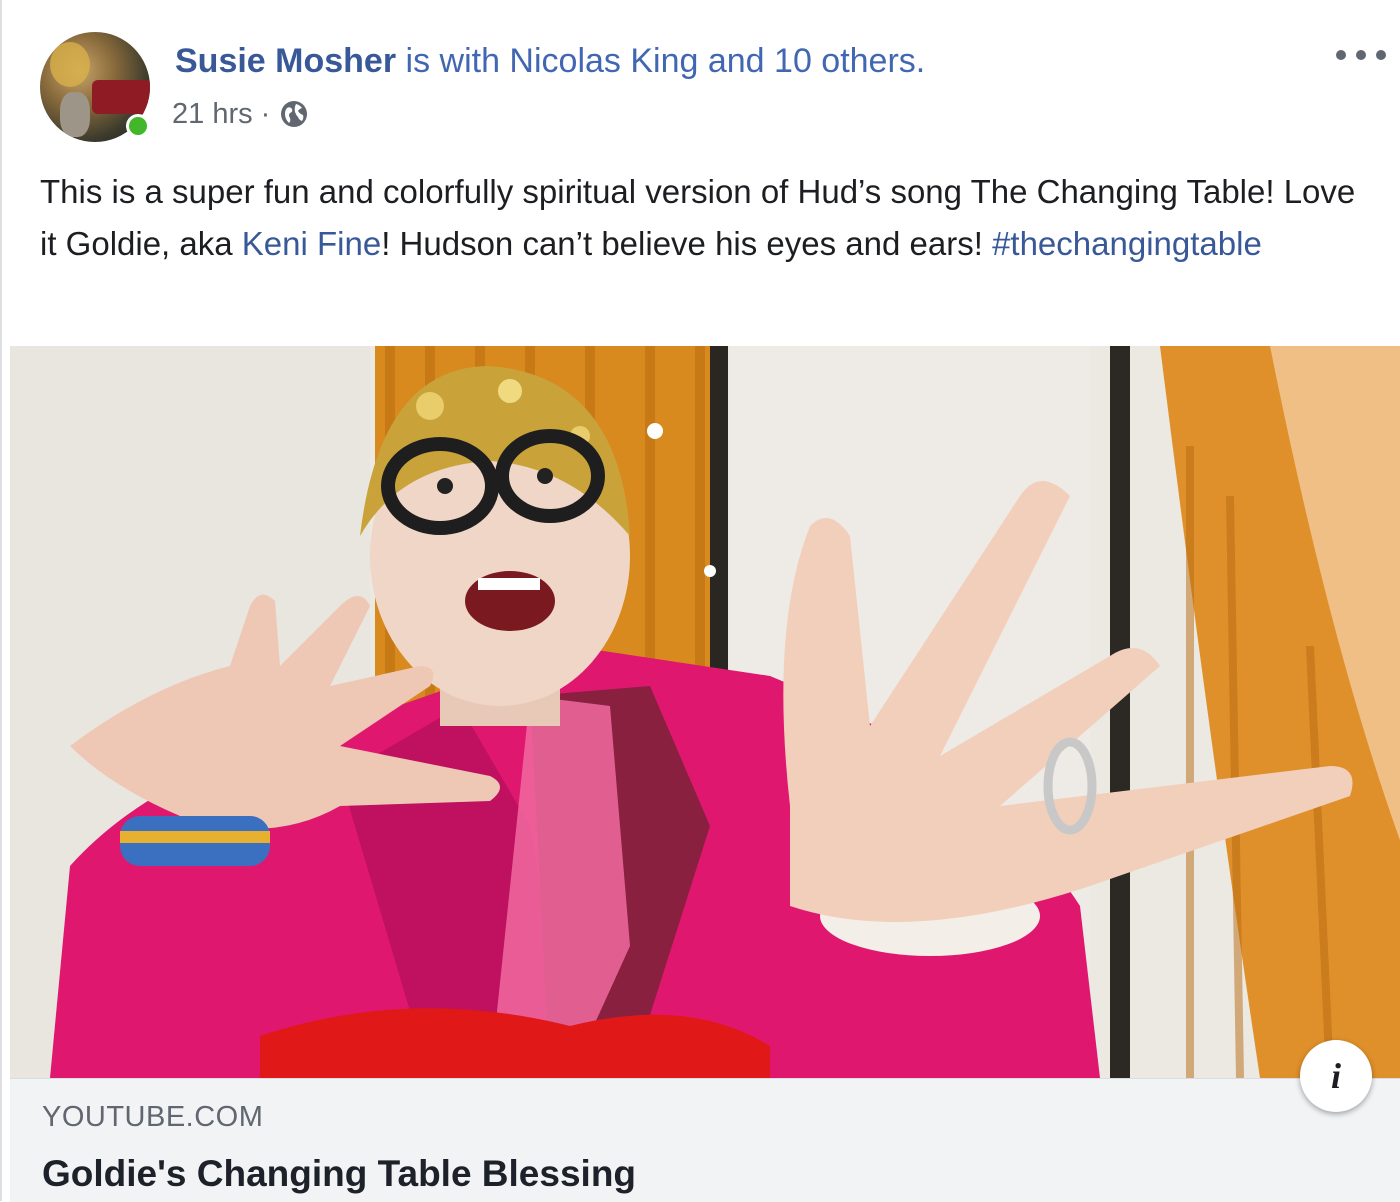 This screenshot has height=1202, width=1400. Describe the element at coordinates (1361, 55) in the screenshot. I see `more-options-icon` at that location.